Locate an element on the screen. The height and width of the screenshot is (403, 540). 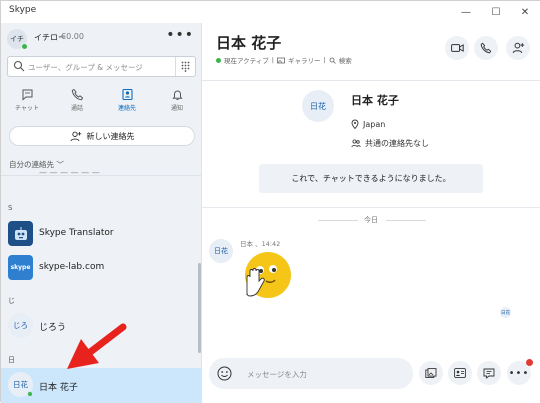
tab-calls: 通話 is located at coordinates (77, 101).